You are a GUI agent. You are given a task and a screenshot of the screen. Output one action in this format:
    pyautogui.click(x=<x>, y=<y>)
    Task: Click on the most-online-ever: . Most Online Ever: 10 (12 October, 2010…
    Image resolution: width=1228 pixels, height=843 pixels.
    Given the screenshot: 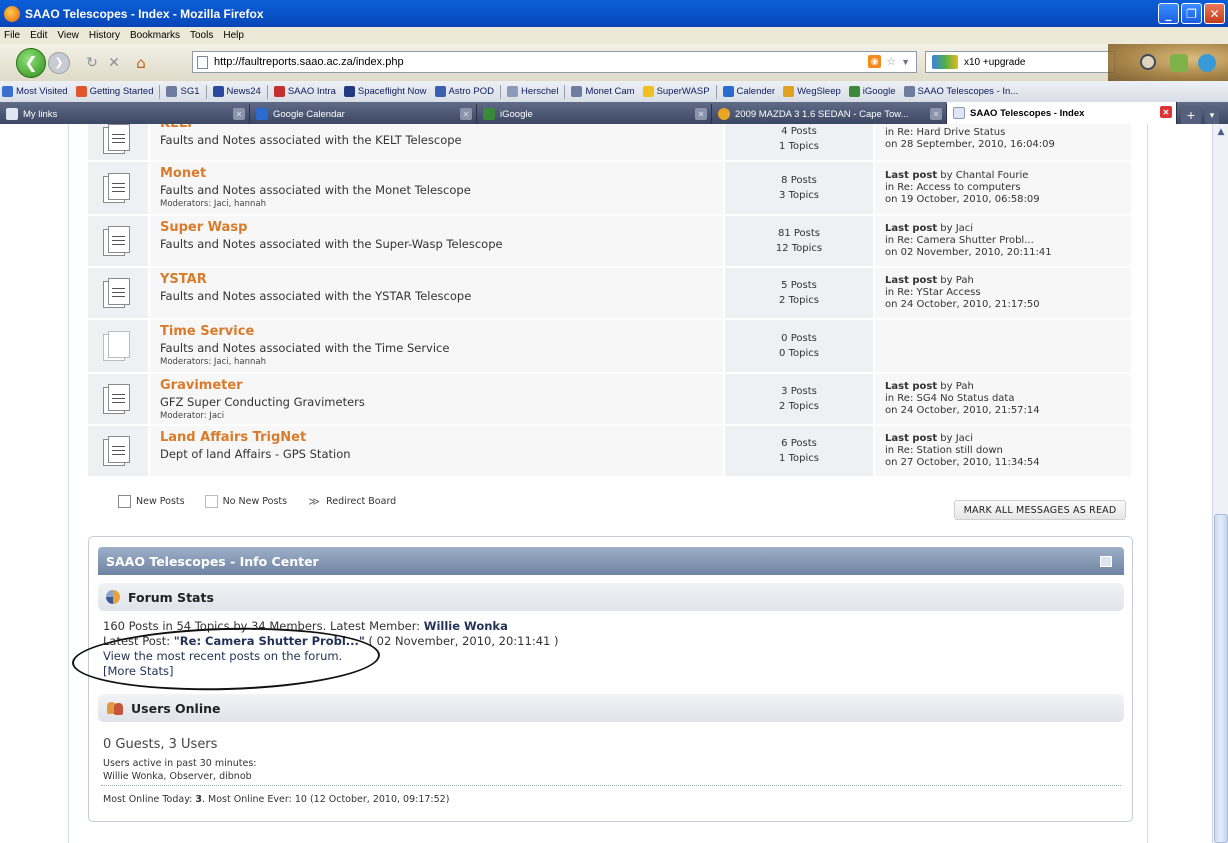 What is the action you would take?
    pyautogui.click(x=326, y=799)
    